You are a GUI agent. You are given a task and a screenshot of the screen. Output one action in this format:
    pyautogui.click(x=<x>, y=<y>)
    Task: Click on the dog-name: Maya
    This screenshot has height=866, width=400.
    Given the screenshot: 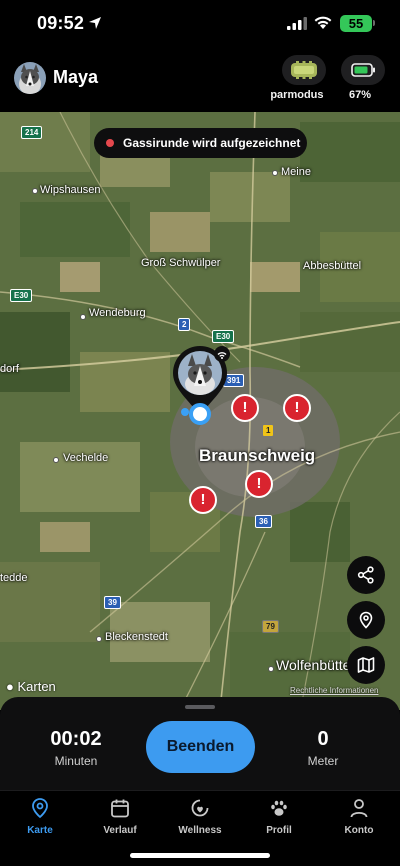 What is the action you would take?
    pyautogui.click(x=75, y=77)
    